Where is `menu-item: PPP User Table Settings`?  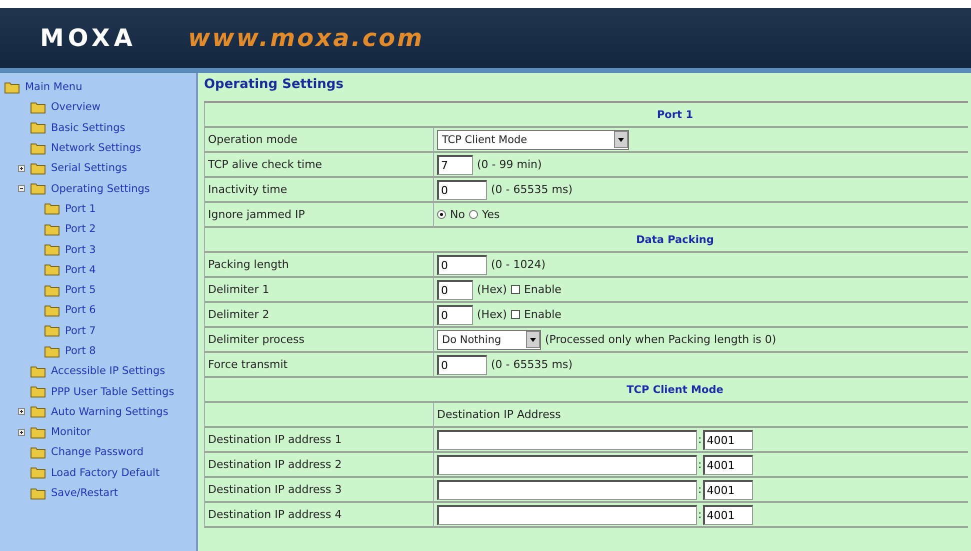
menu-item: PPP User Table Settings is located at coordinates (112, 392).